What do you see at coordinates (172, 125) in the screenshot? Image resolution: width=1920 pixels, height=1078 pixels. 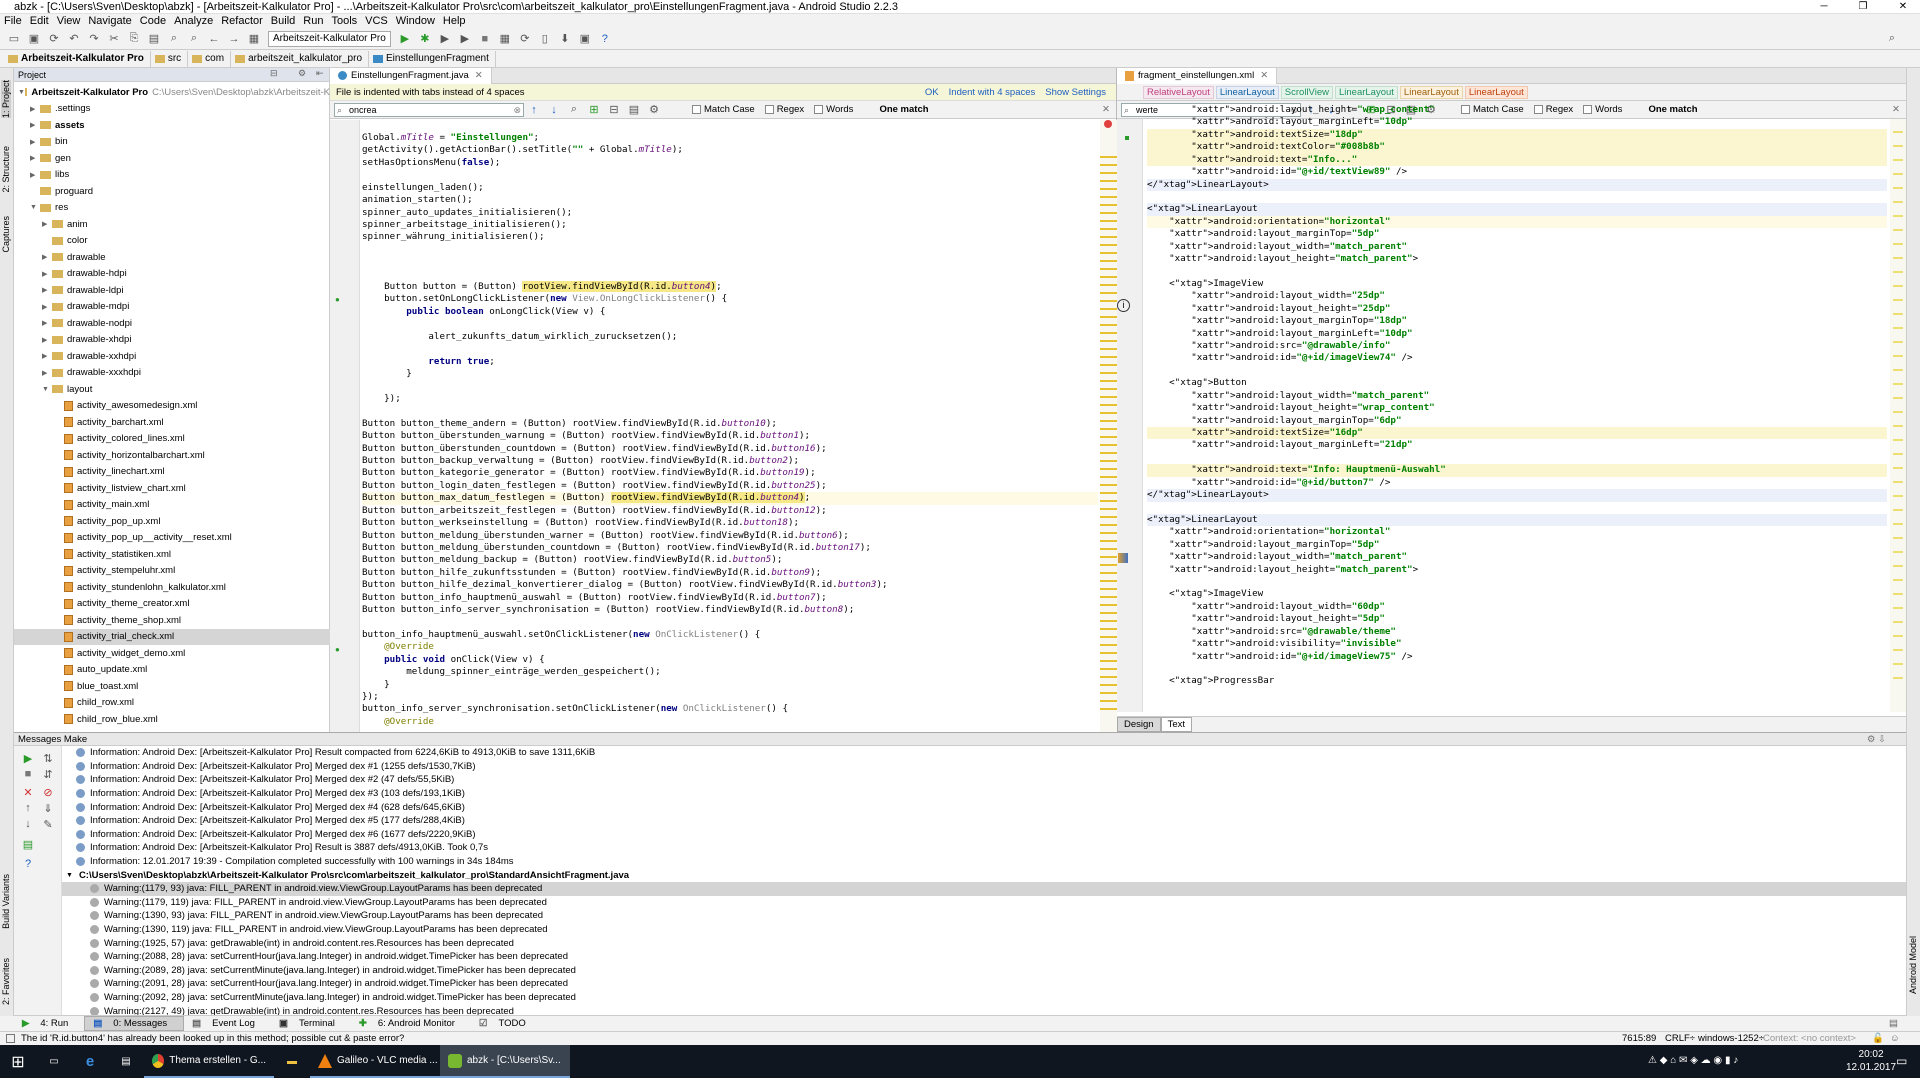 I see `tree-folder-item: ▶ assets` at bounding box center [172, 125].